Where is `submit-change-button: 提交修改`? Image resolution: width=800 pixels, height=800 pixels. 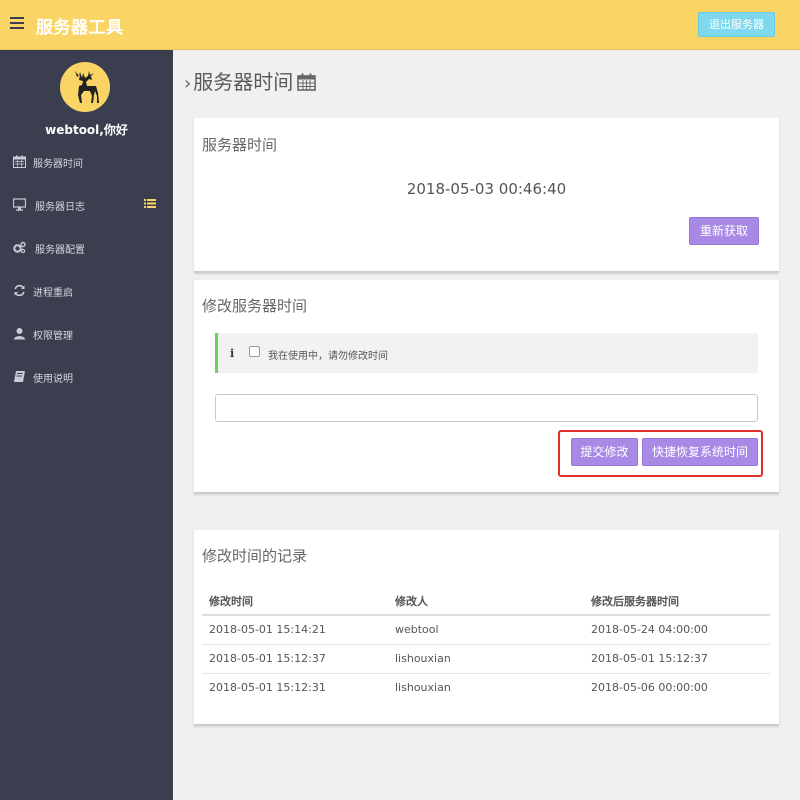
submit-change-button: 提交修改 is located at coordinates (604, 452).